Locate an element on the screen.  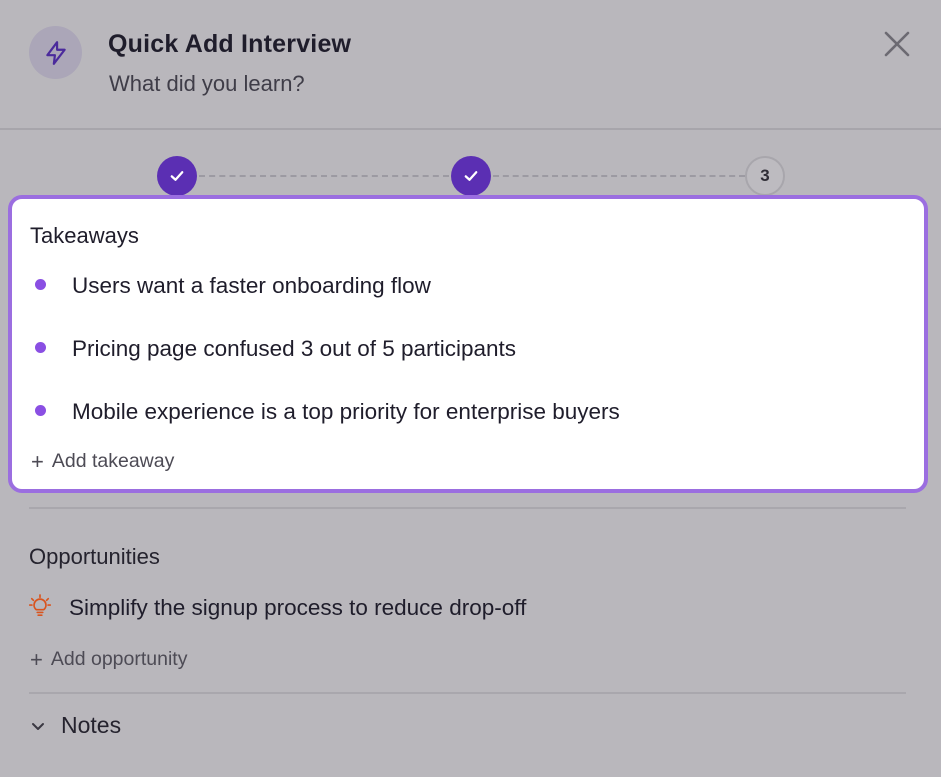
progress-stepper: 3 is located at coordinates (470, 175).